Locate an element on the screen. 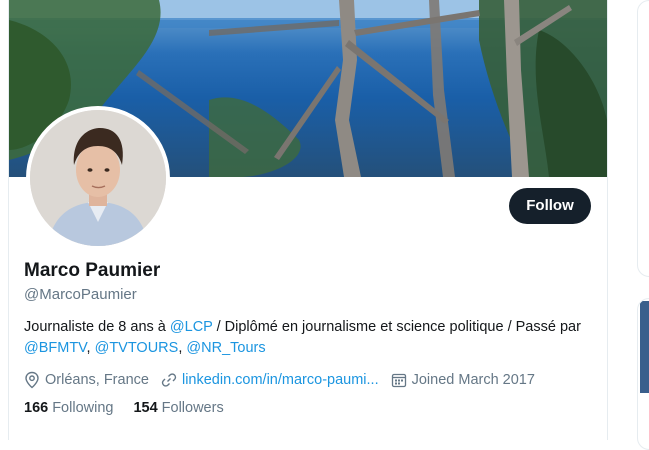 This screenshot has height=450, width=649. following-count: 166 is located at coordinates (36, 408).